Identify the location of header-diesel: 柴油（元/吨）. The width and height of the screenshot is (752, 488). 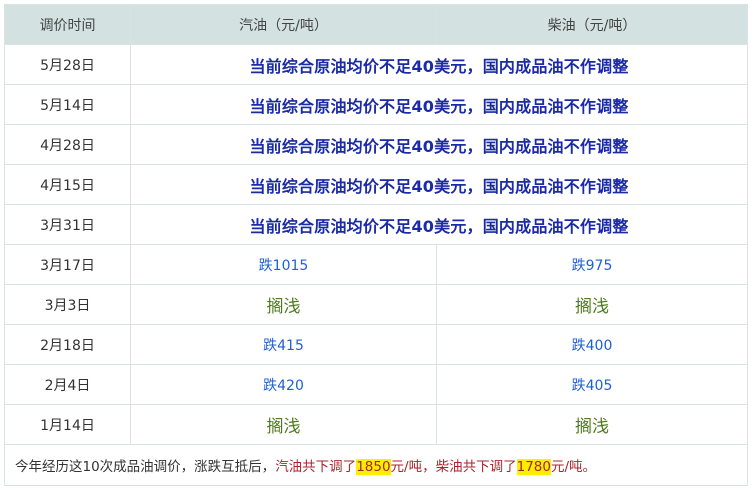
(592, 24).